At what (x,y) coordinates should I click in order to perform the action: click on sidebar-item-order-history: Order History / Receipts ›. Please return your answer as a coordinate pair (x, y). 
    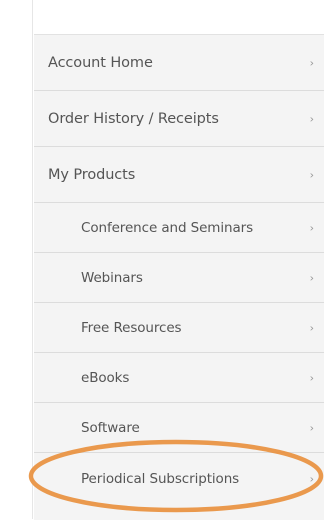
    Looking at the image, I should click on (179, 119).